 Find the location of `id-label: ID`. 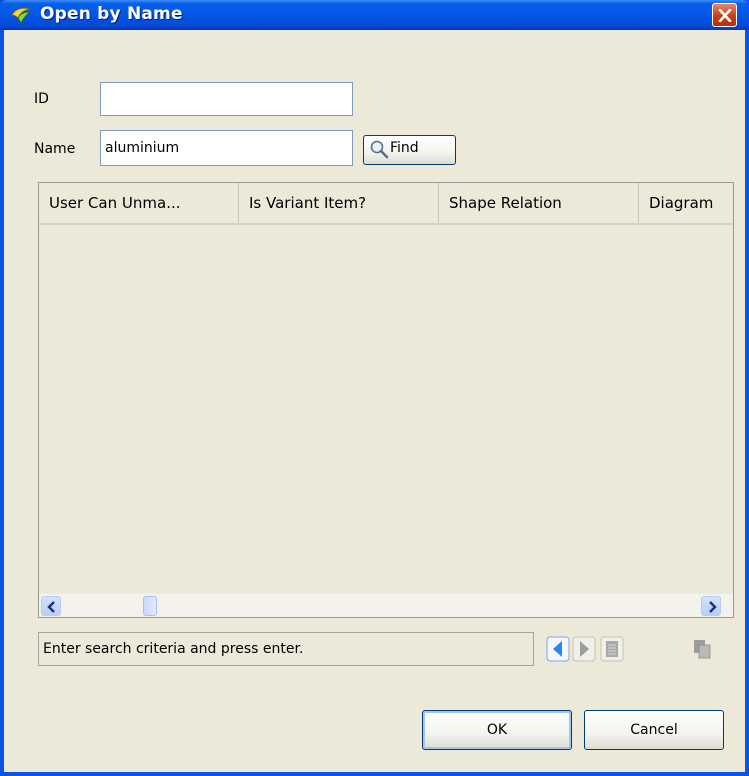

id-label: ID is located at coordinates (41, 99).